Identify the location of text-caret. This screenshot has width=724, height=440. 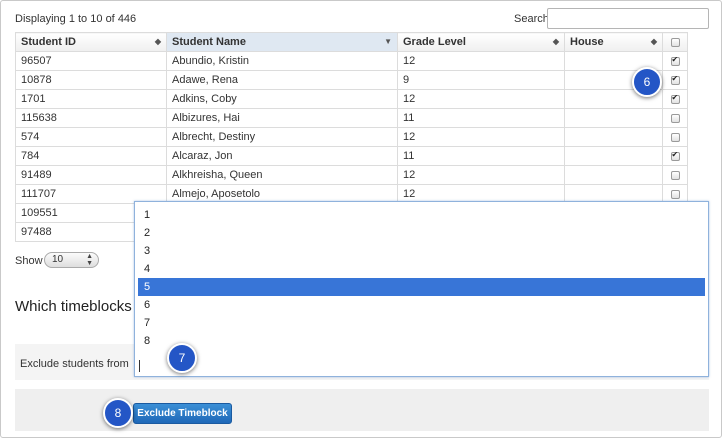
(139, 366).